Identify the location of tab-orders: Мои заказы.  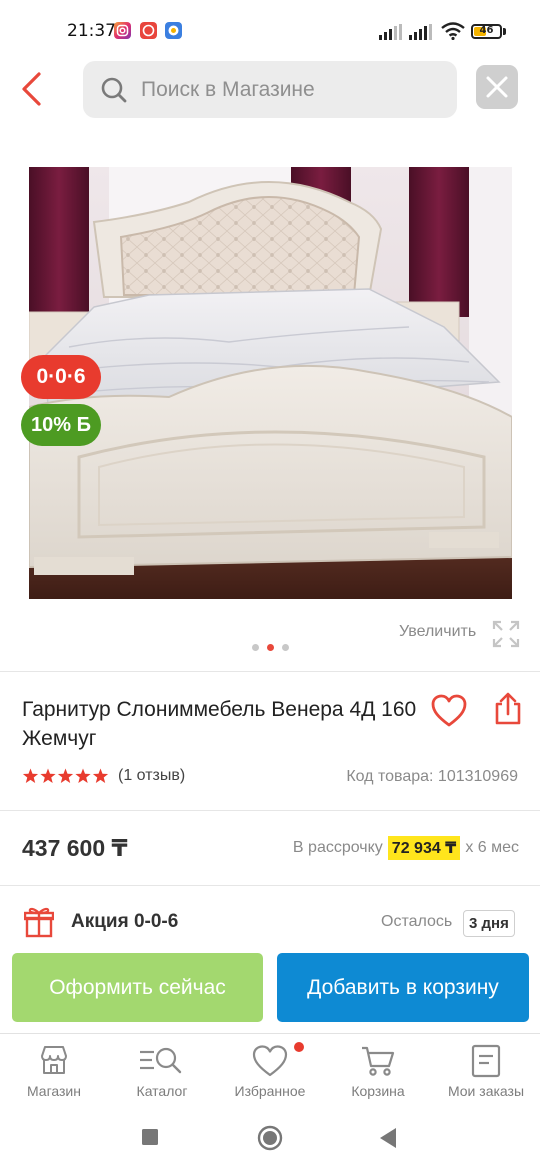
(486, 1071).